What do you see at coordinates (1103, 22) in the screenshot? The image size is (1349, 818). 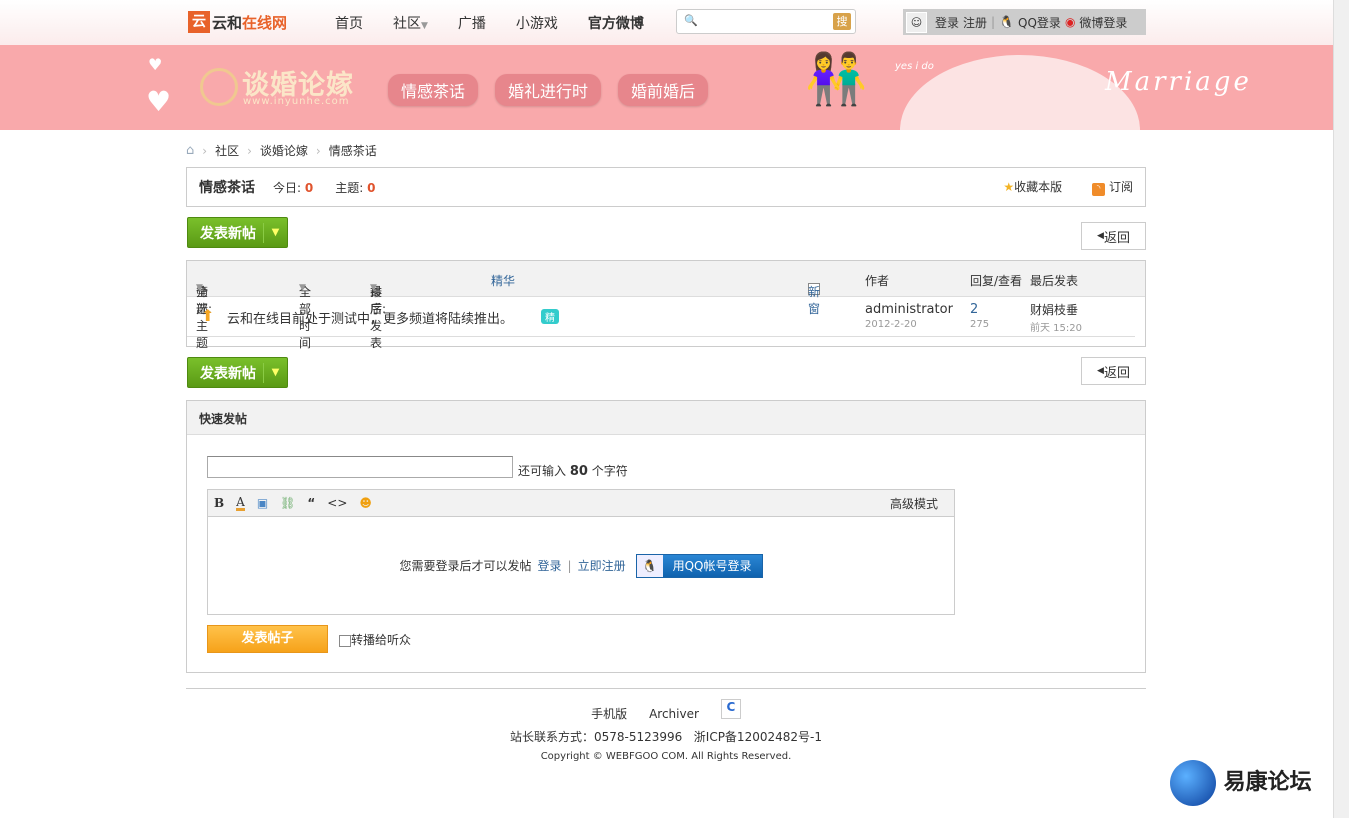 I see `weibo-login-link: 微博登录` at bounding box center [1103, 22].